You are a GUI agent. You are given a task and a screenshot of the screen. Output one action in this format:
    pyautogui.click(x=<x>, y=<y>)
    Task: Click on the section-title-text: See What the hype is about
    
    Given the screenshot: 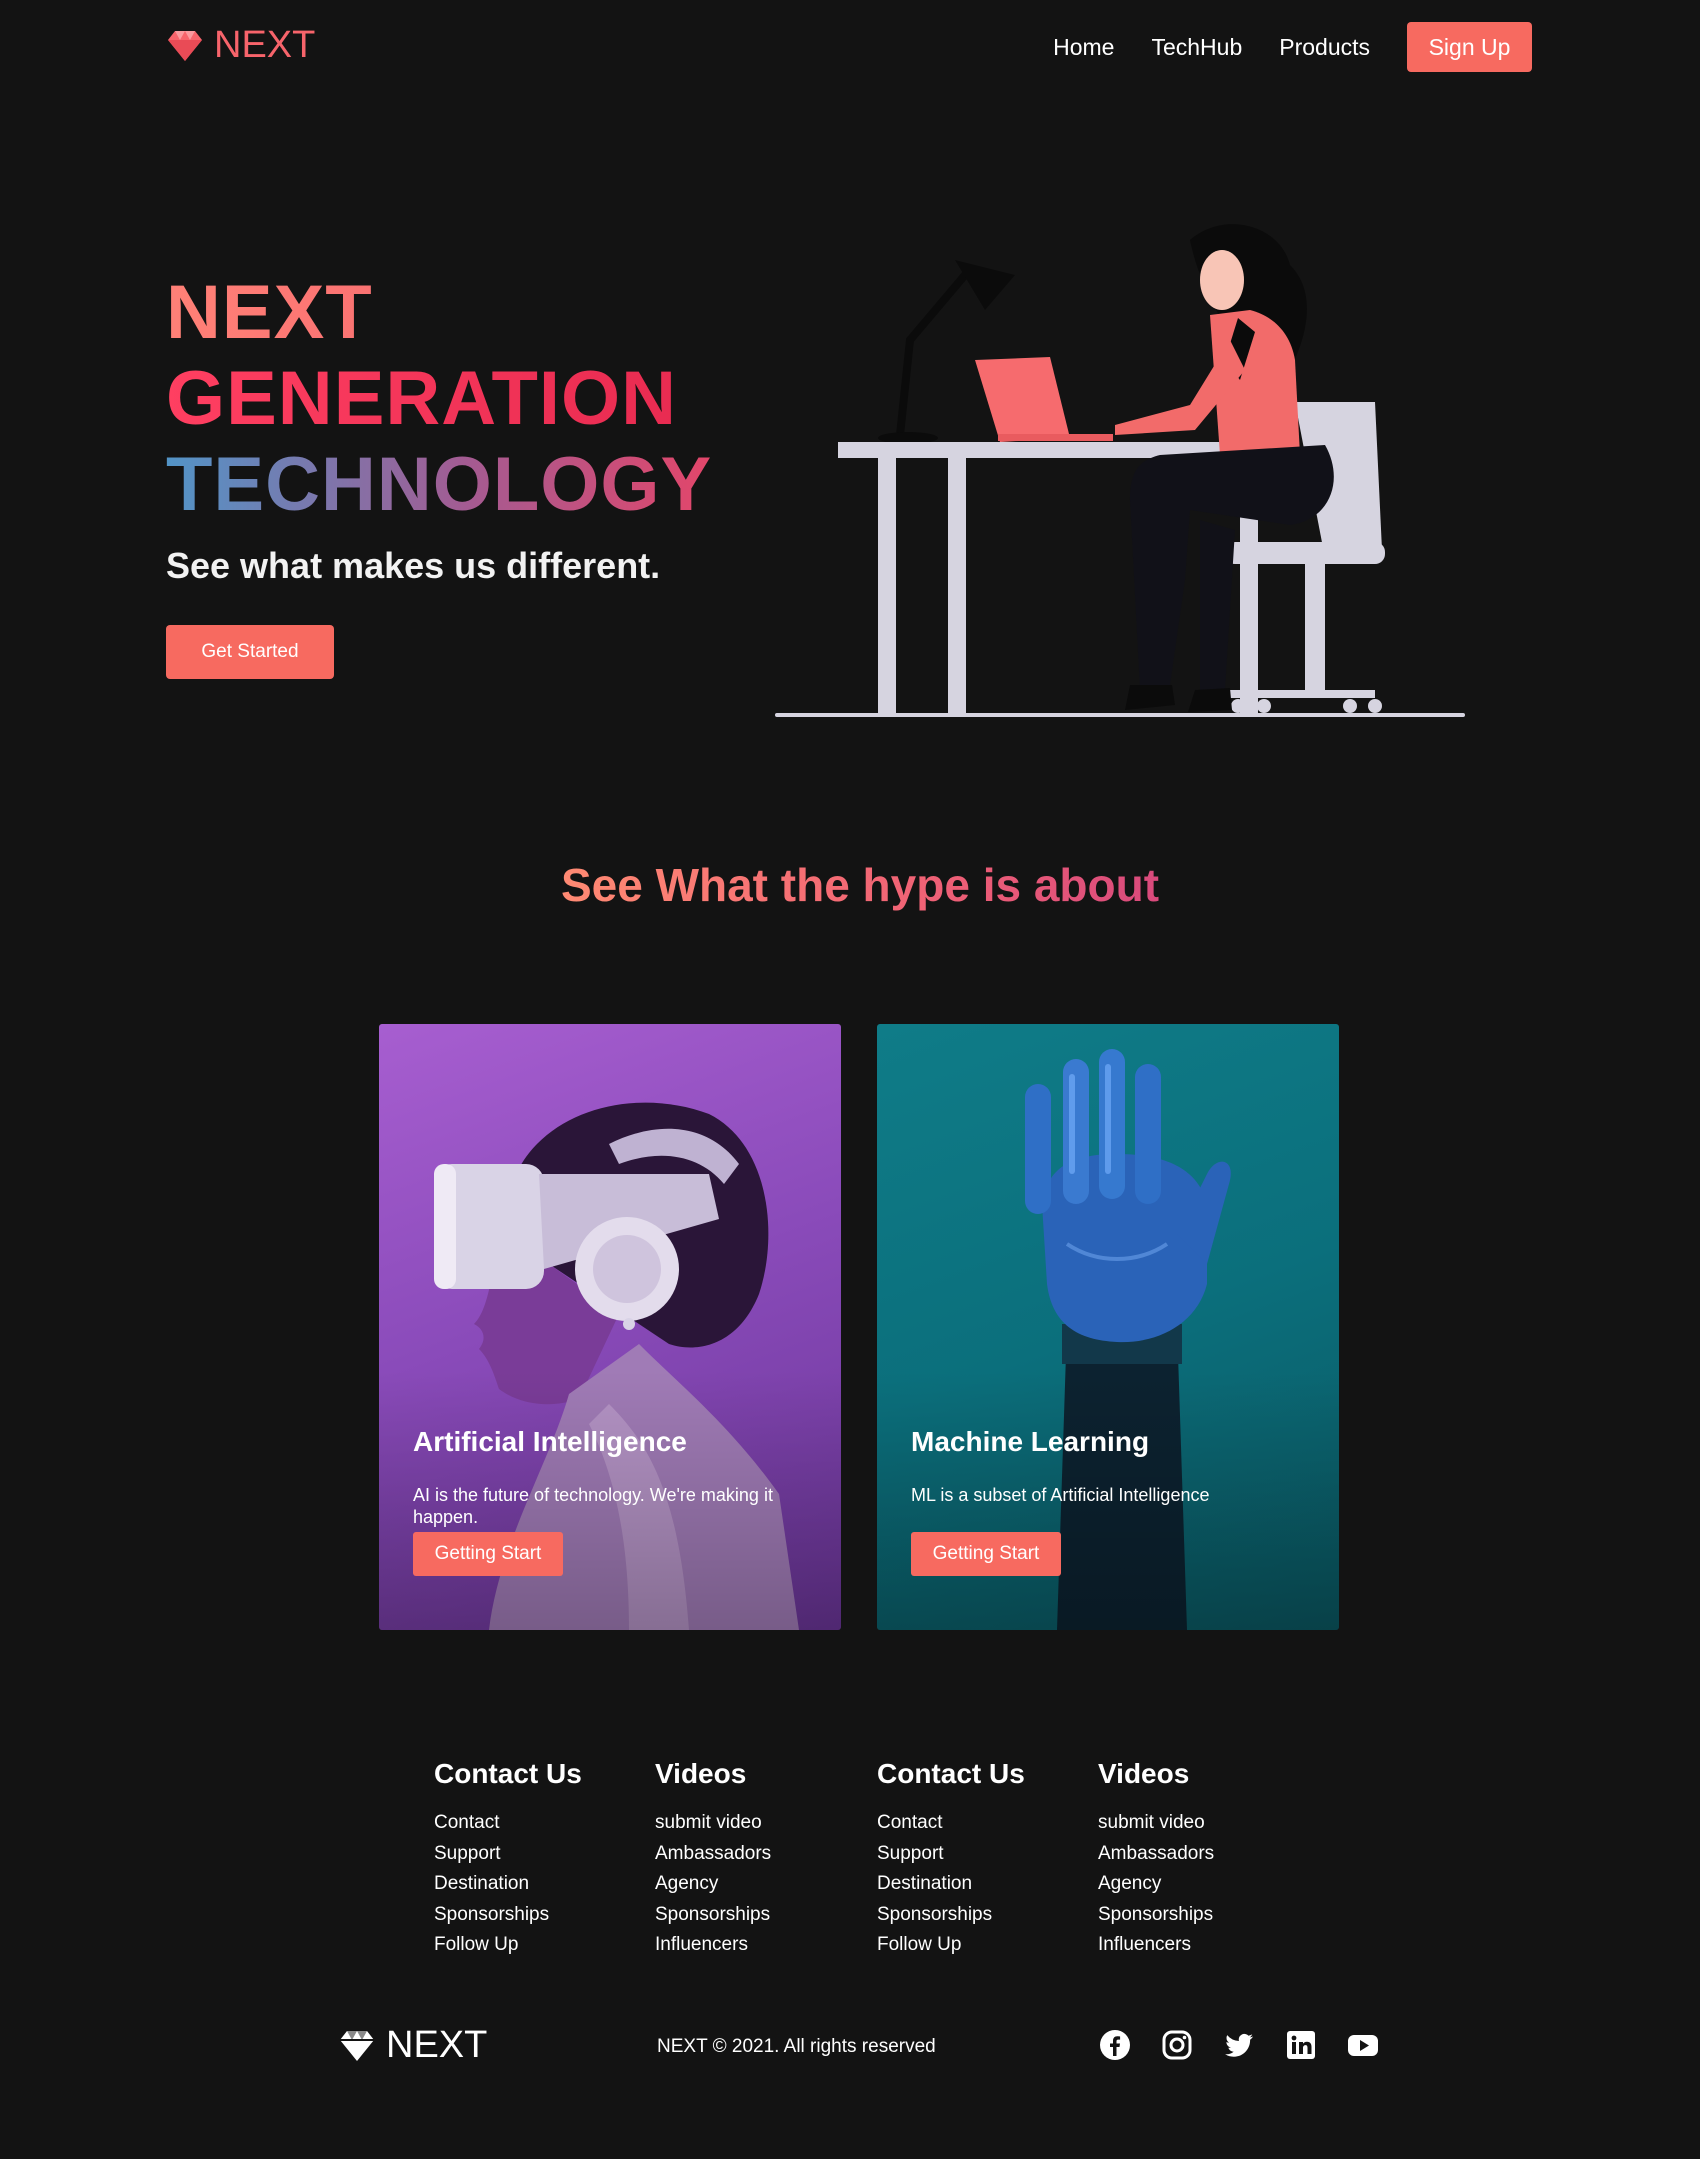 What is the action you would take?
    pyautogui.click(x=860, y=885)
    